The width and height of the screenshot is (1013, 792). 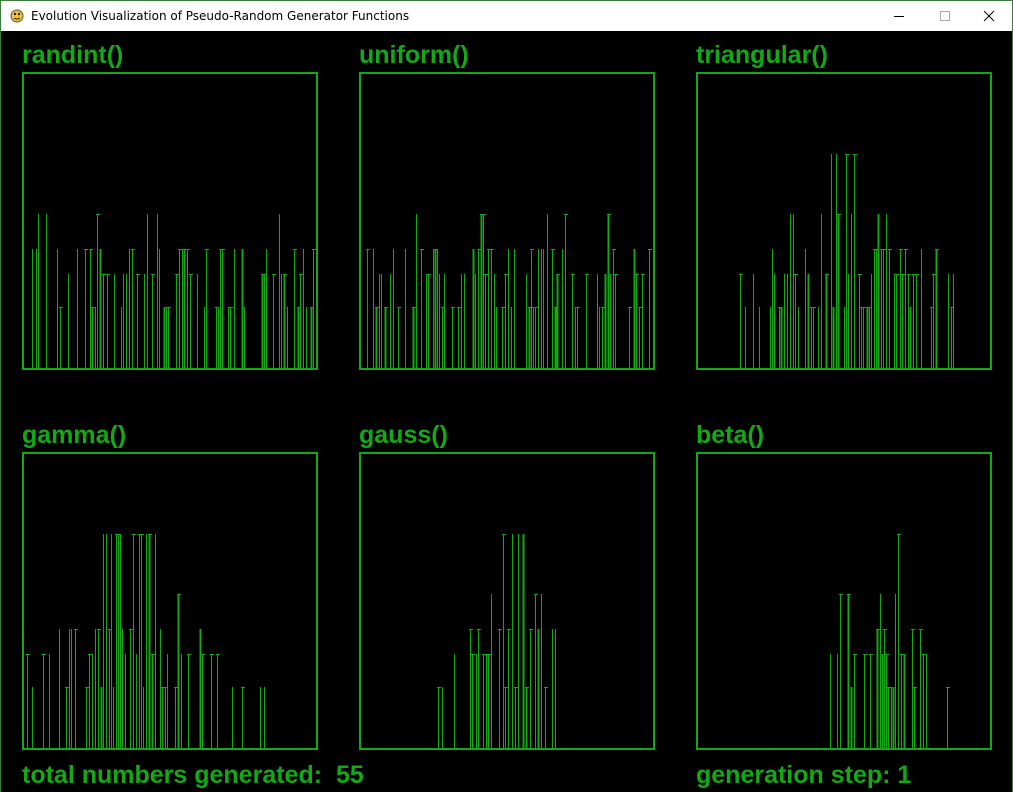 I want to click on generation-step-label: generation step: 1, so click(x=804, y=775).